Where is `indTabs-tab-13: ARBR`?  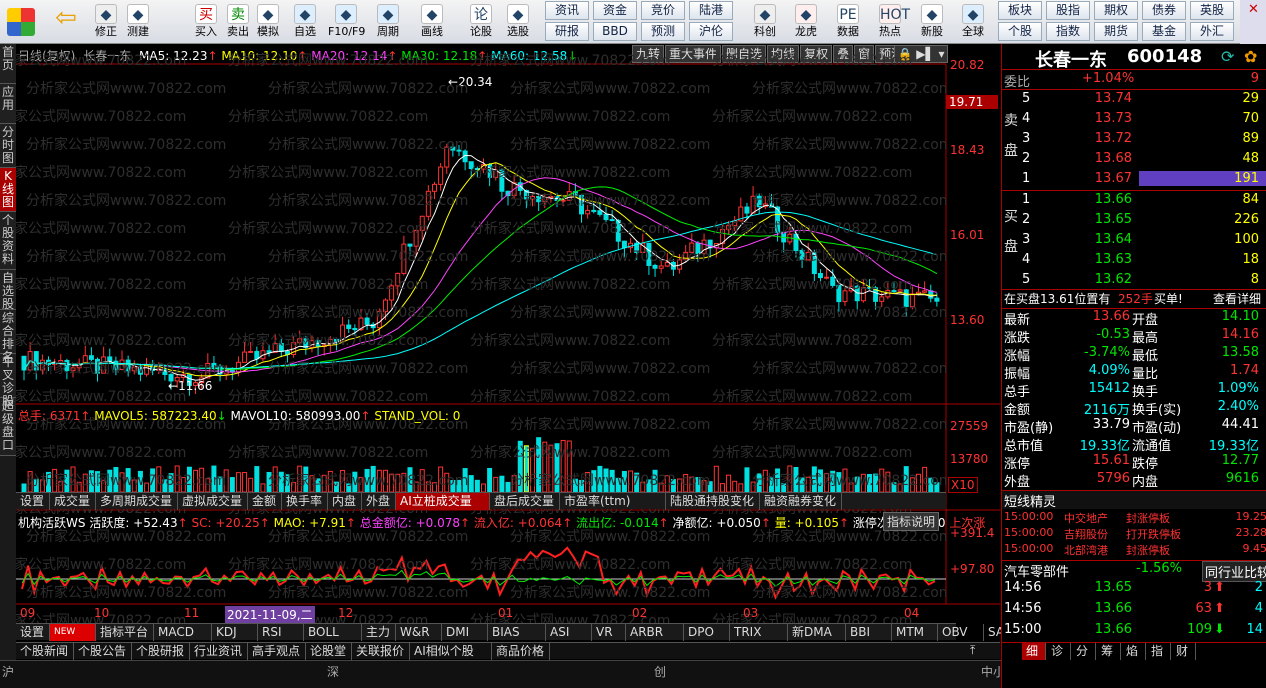
indTabs-tab-13: ARBR is located at coordinates (655, 632).